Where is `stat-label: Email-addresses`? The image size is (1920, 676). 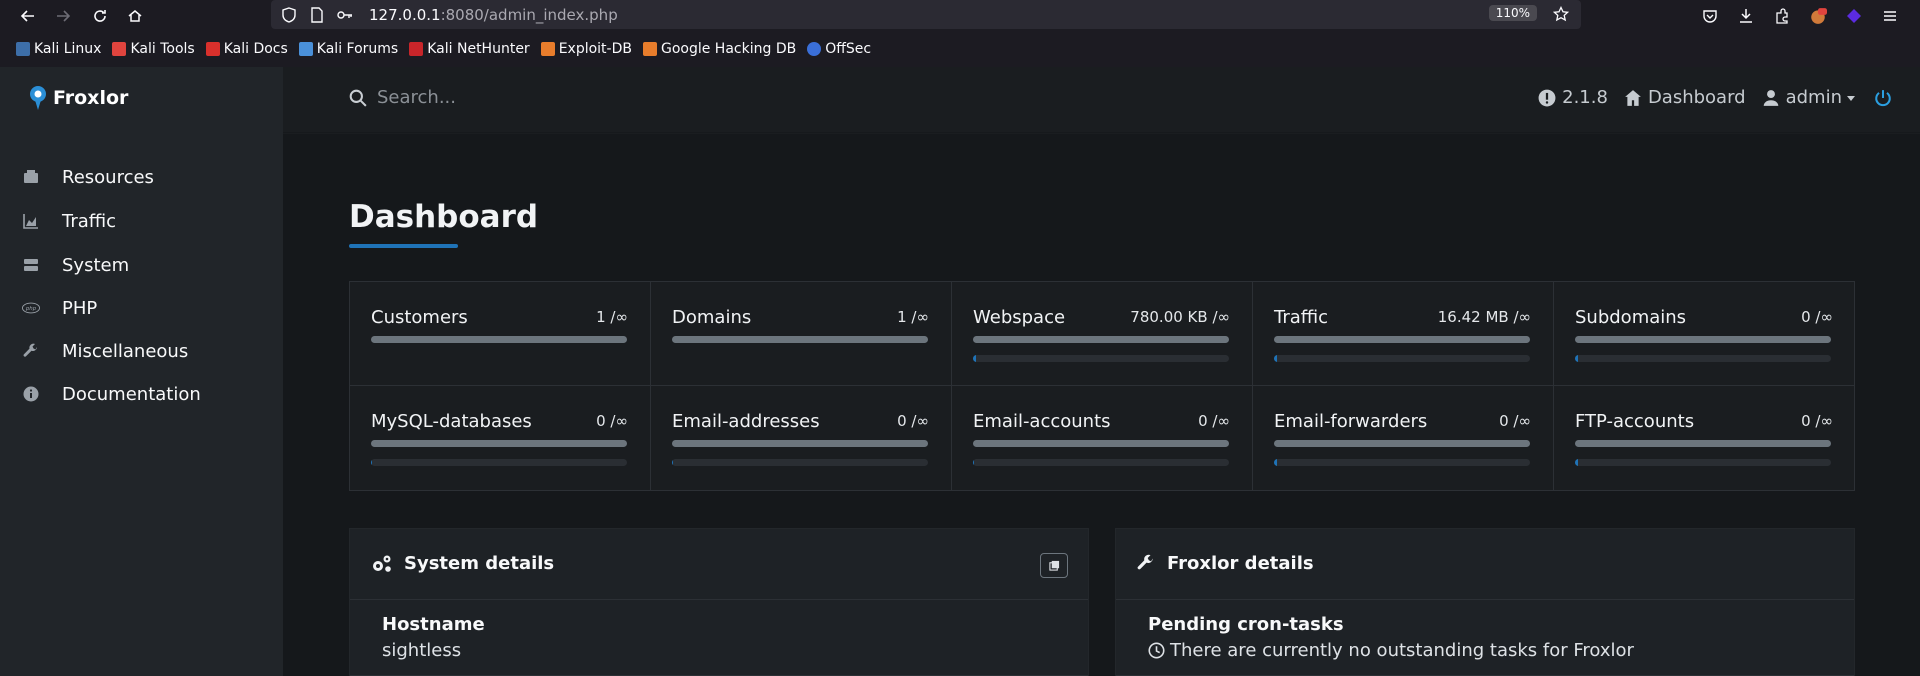 stat-label: Email-addresses is located at coordinates (746, 421).